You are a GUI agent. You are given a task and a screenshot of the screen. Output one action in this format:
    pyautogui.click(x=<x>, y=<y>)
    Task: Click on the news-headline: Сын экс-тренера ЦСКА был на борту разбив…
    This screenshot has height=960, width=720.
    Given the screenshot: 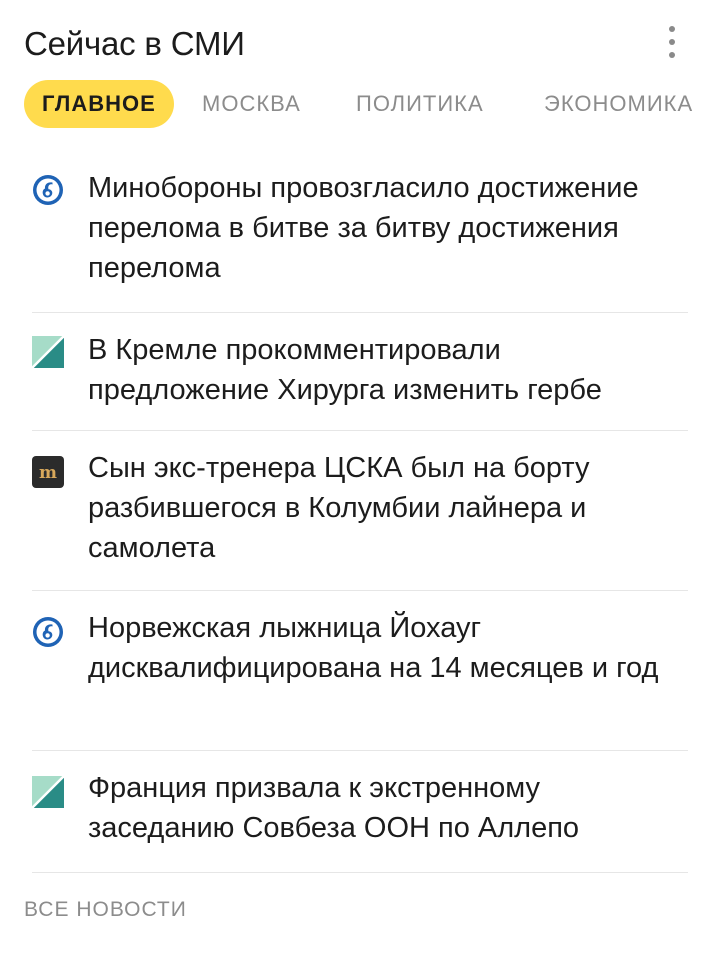 What is the action you would take?
    pyautogui.click(x=388, y=508)
    